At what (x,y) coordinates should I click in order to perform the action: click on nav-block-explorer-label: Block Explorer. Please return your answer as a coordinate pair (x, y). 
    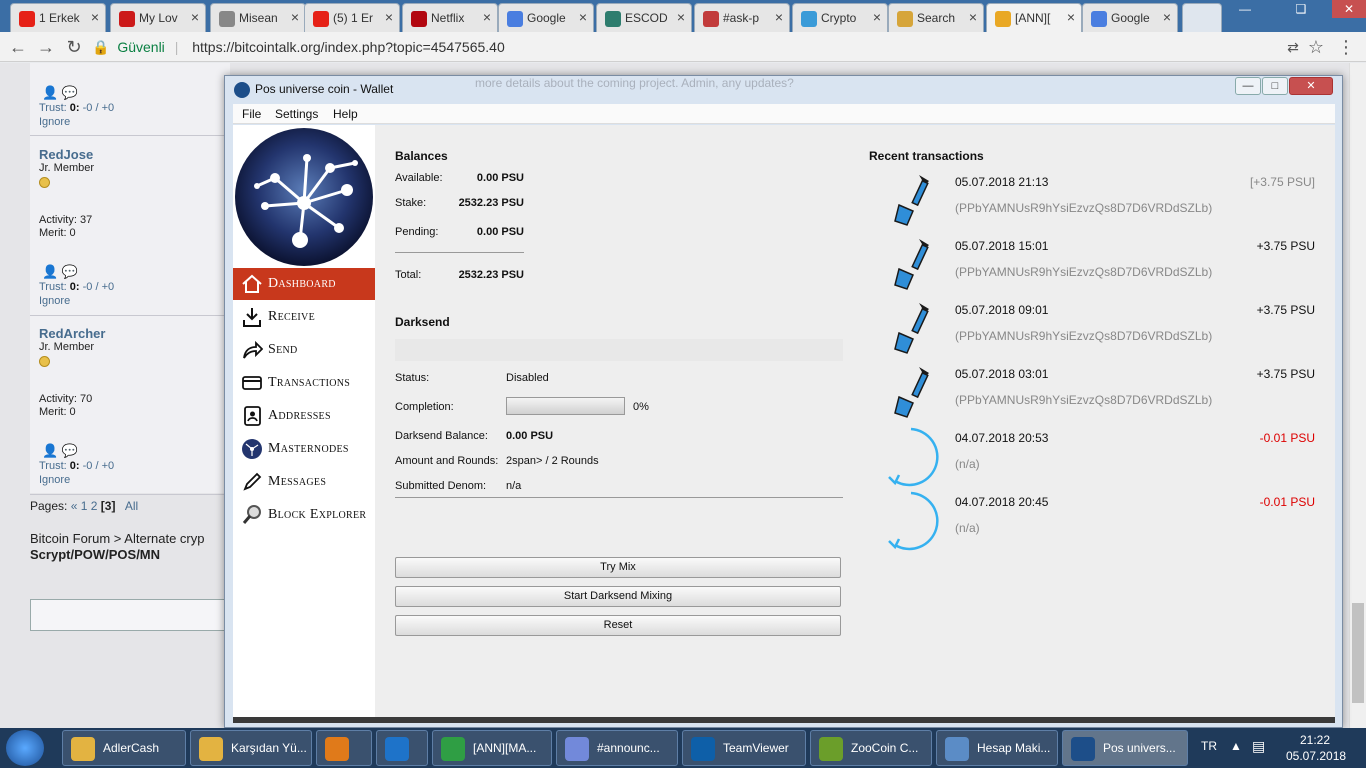
    Looking at the image, I should click on (317, 514).